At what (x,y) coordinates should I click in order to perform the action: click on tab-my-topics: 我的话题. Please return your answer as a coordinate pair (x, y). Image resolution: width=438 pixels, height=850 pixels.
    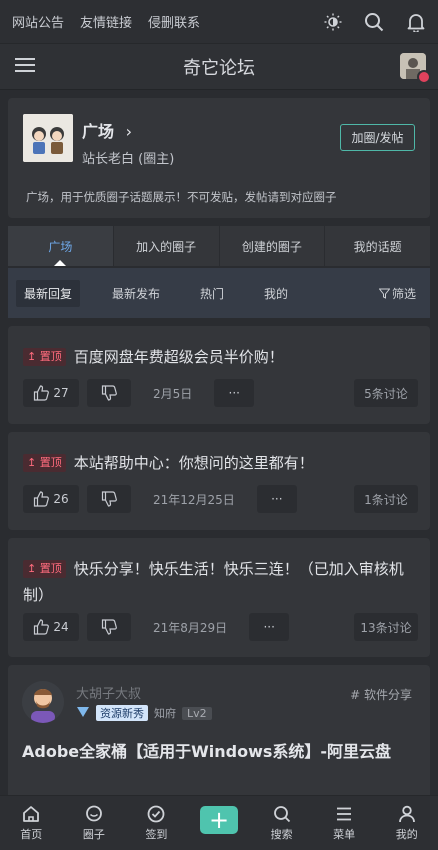
    Looking at the image, I should click on (377, 246).